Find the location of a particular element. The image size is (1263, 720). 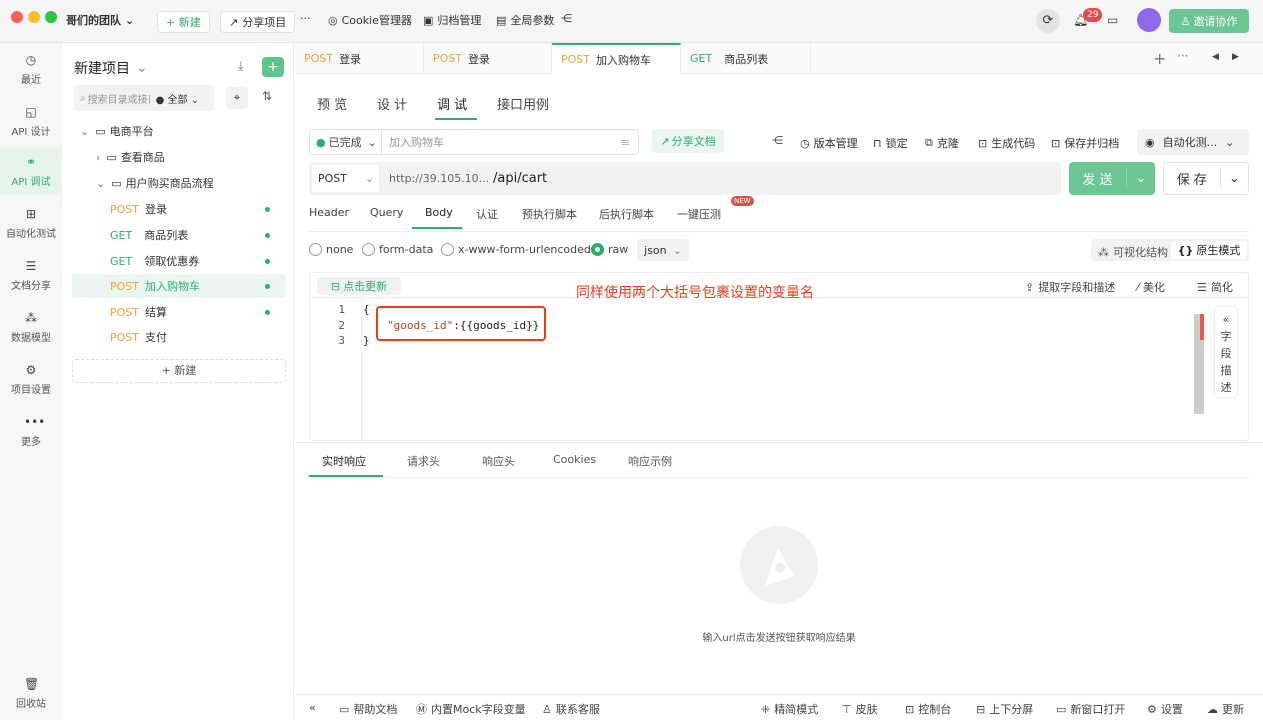

document-icon: ▭ is located at coordinates (1112, 20).